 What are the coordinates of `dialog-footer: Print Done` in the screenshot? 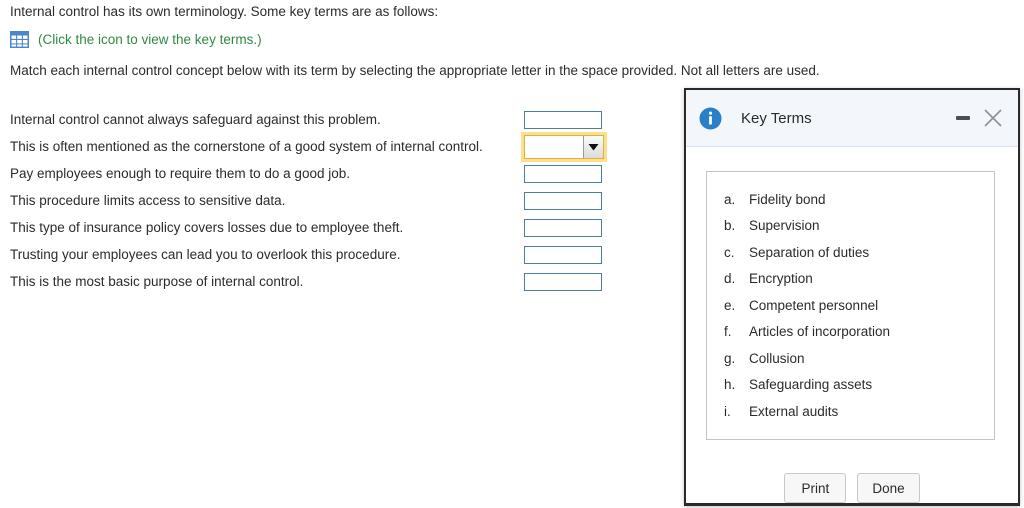 It's located at (852, 481).